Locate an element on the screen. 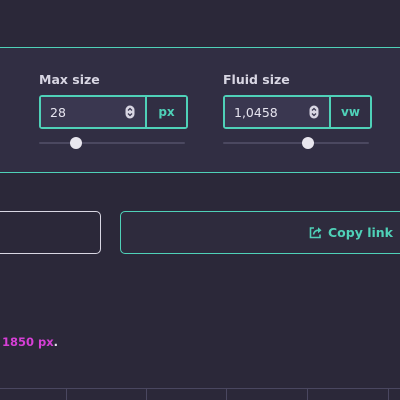 The image size is (400, 400). fluid-size-label: Fluid size is located at coordinates (256, 79).